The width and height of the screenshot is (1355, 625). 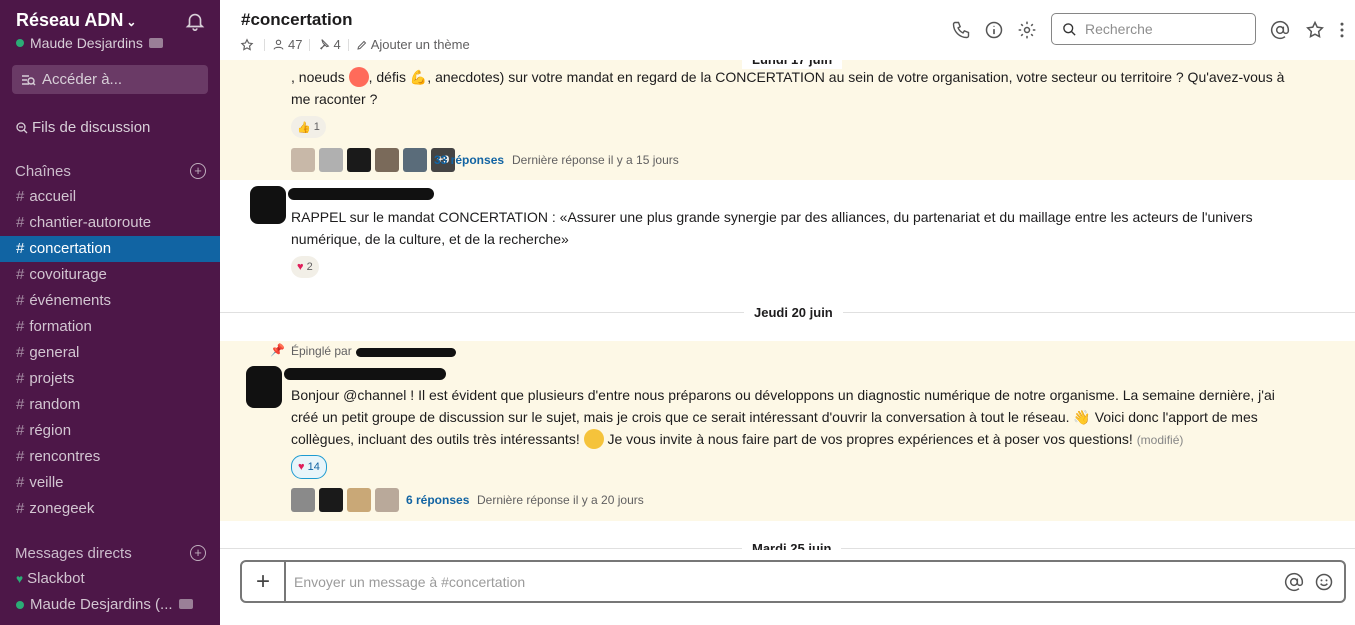 I want to click on mentions-icon, so click(x=1280, y=30).